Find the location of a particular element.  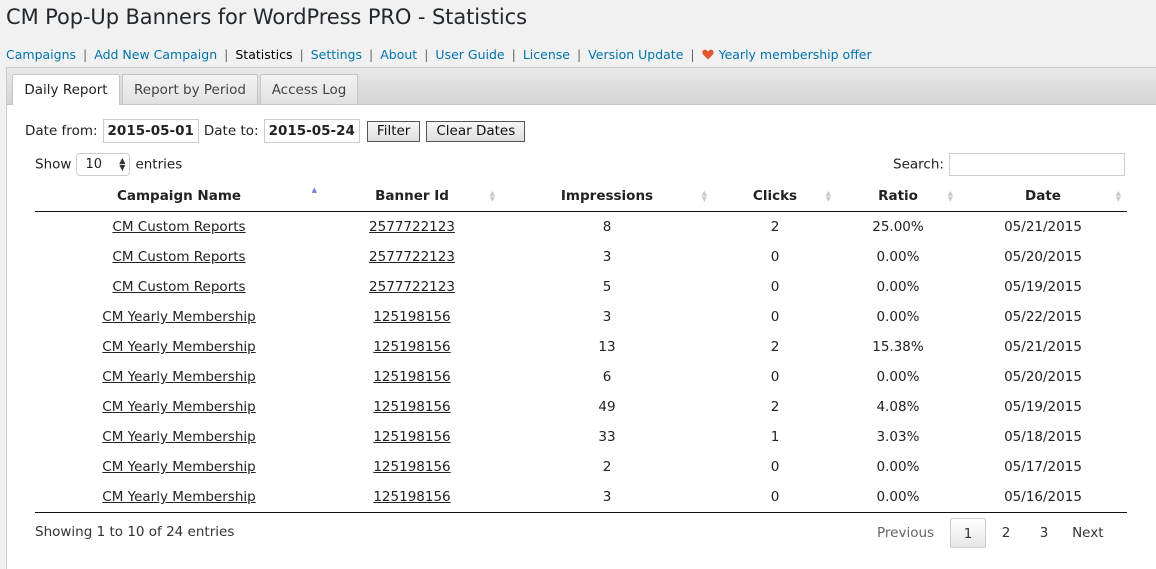

tab-daily-report: Daily Report is located at coordinates (66, 89).